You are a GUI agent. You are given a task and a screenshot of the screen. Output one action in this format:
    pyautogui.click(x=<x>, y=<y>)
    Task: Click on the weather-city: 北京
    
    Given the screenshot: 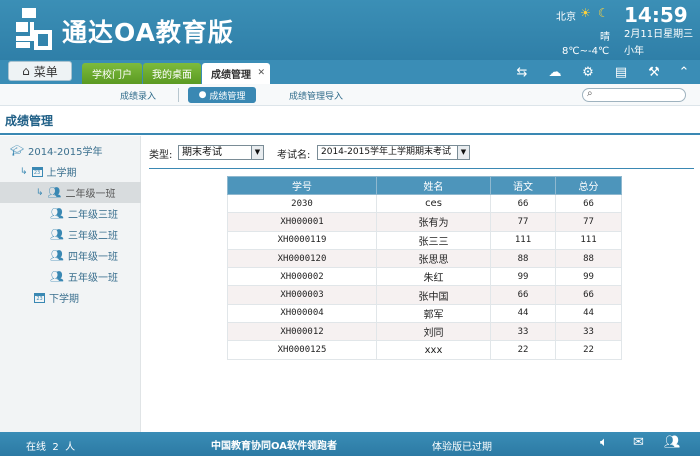 What is the action you would take?
    pyautogui.click(x=566, y=17)
    